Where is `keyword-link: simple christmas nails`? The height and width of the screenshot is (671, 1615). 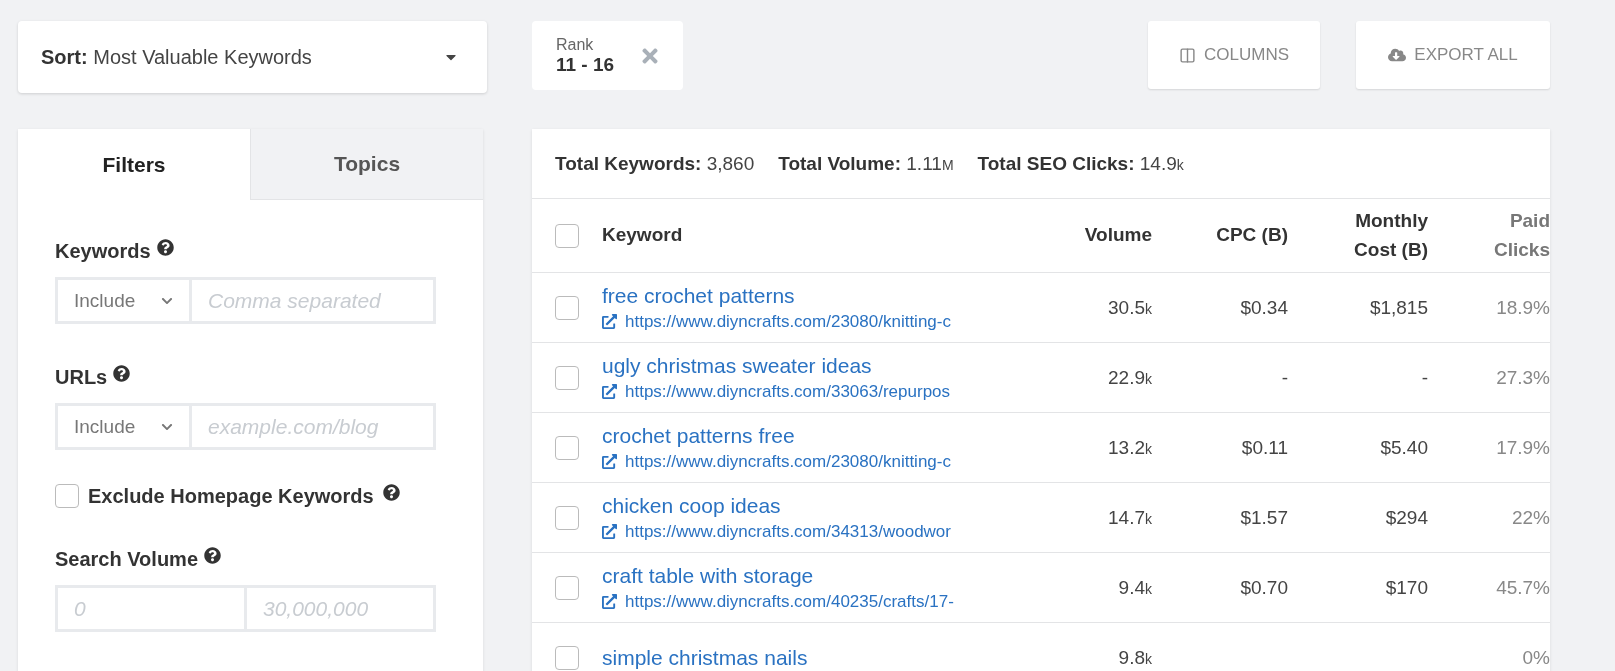
keyword-link: simple christmas nails is located at coordinates (802, 657).